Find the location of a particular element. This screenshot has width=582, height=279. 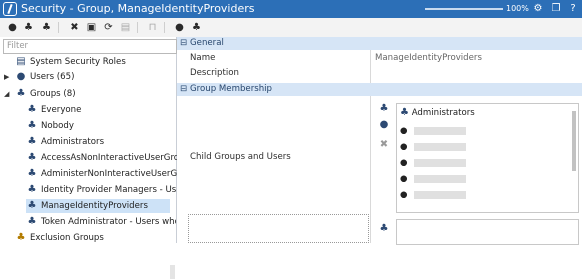

child-members-list: ♣ Administrators ● ● ● ● ● is located at coordinates (487, 158).